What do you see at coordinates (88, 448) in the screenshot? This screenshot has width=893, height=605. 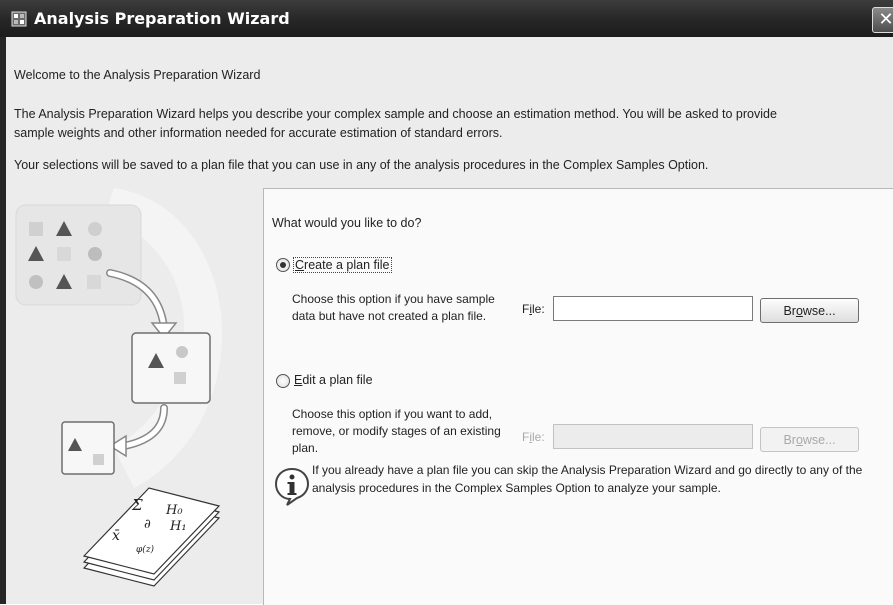 I see `result-card-icon` at bounding box center [88, 448].